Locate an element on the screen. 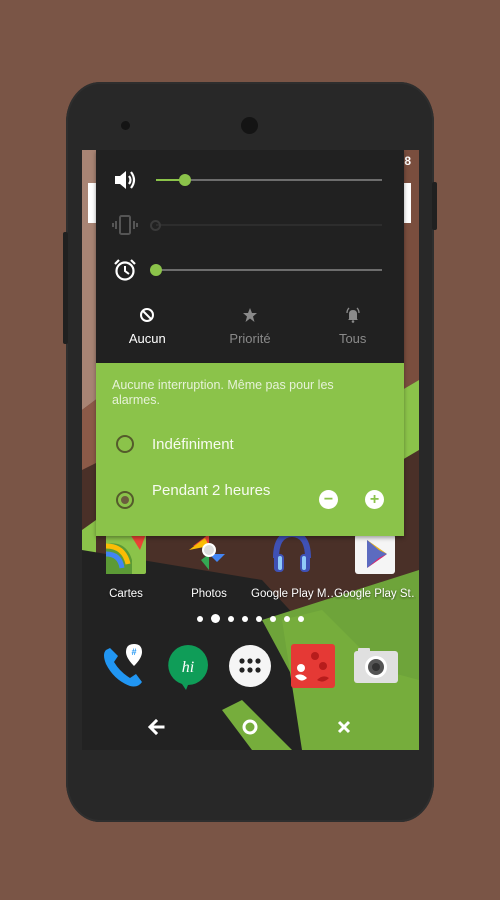  mode-priority: Priorité is located at coordinates (250, 327).